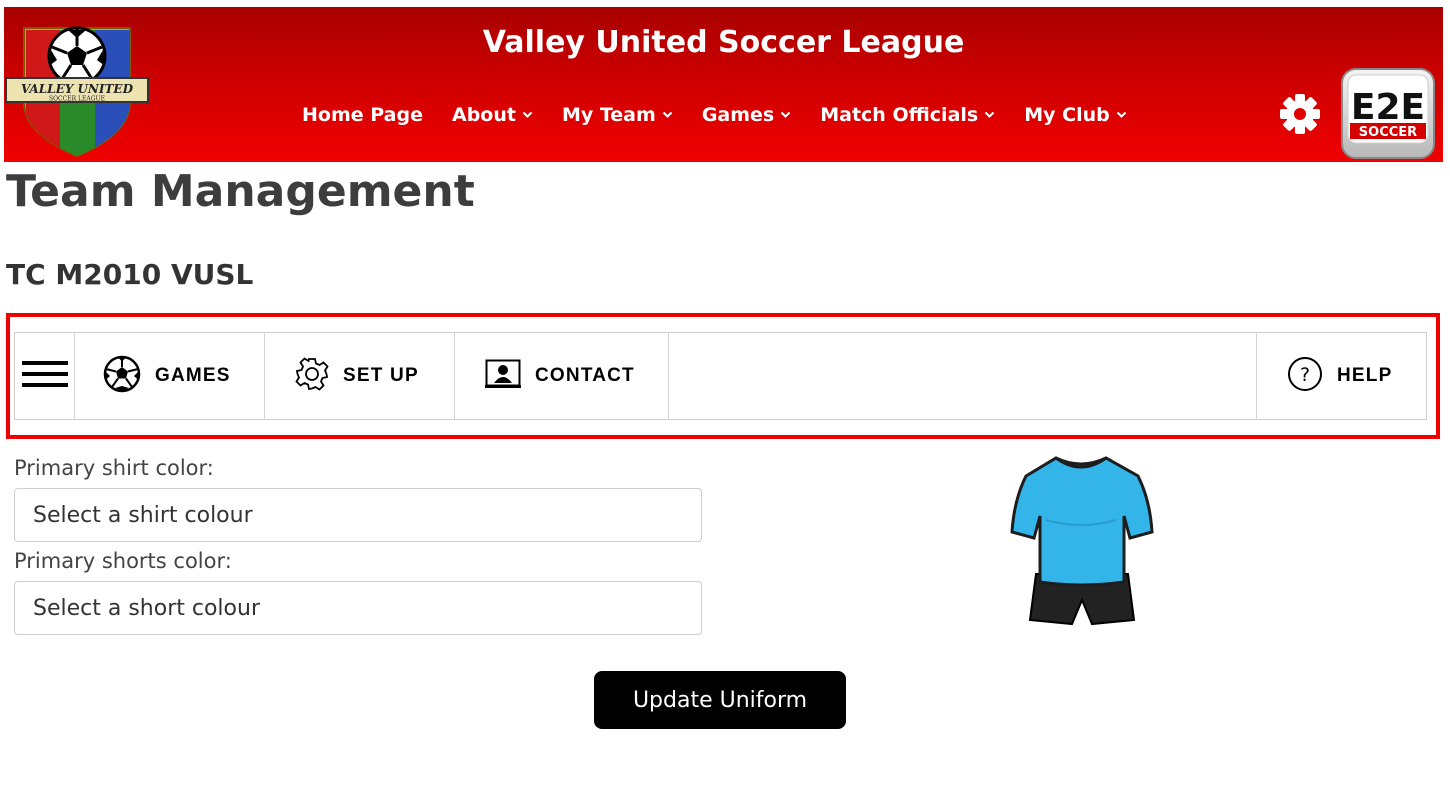 The height and width of the screenshot is (803, 1450). I want to click on menu-button, so click(45, 376).